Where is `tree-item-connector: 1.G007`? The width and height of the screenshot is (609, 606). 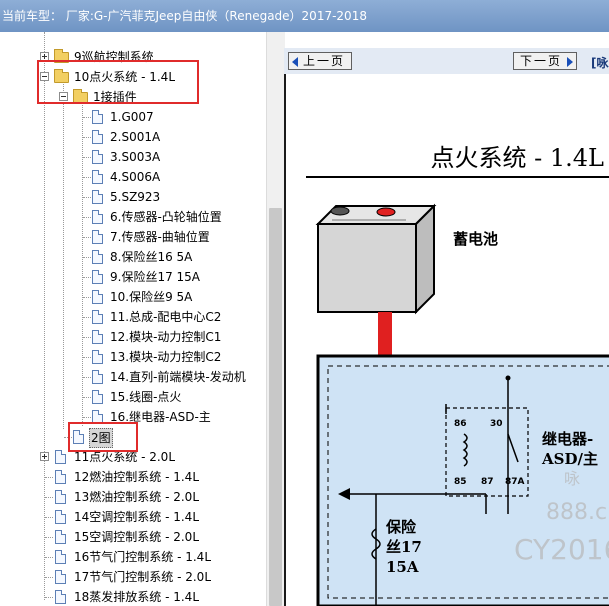
tree-item-connector: 1.G007 is located at coordinates (133, 117).